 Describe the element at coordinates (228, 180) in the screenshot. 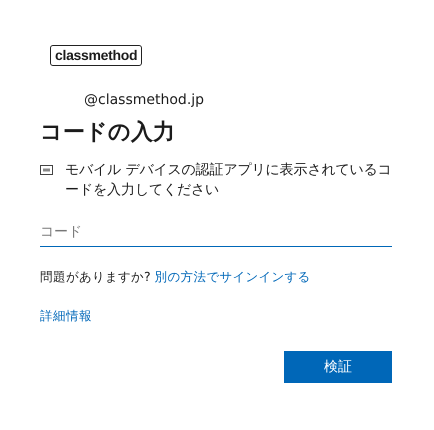

I see `instruction-text: モバイル デバイスの認証アプリに表示されているコードを入力してください` at that location.